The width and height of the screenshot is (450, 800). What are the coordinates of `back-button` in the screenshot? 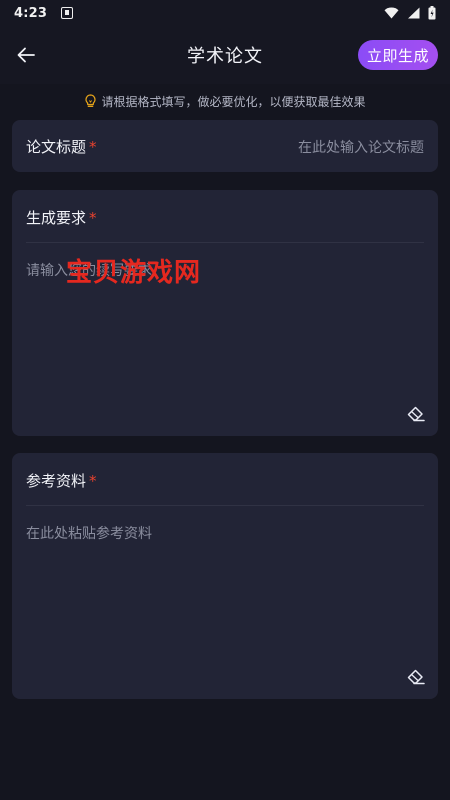 It's located at (26, 55).